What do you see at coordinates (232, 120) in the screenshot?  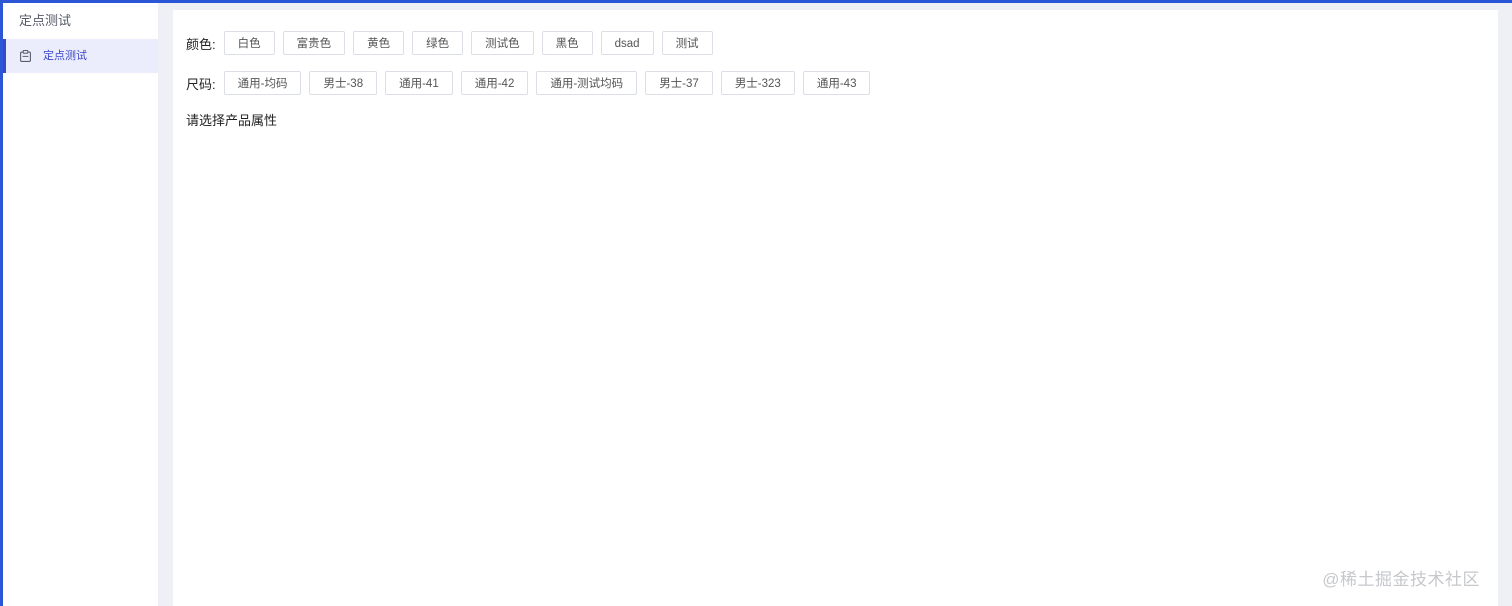 I see `select-attribute-prompt: 请选择产品属性` at bounding box center [232, 120].